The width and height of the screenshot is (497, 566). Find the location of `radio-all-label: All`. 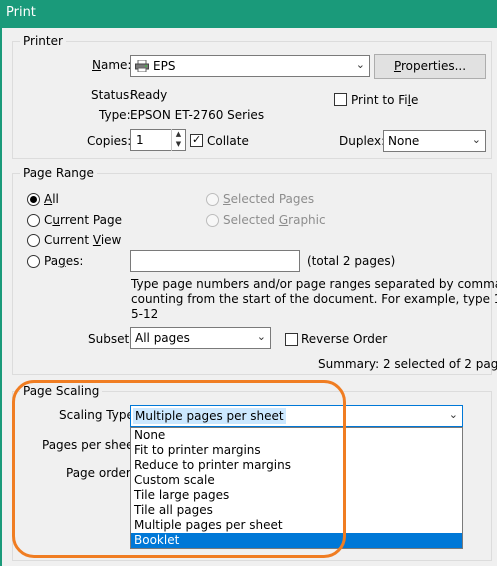

radio-all-label: All is located at coordinates (51, 199).